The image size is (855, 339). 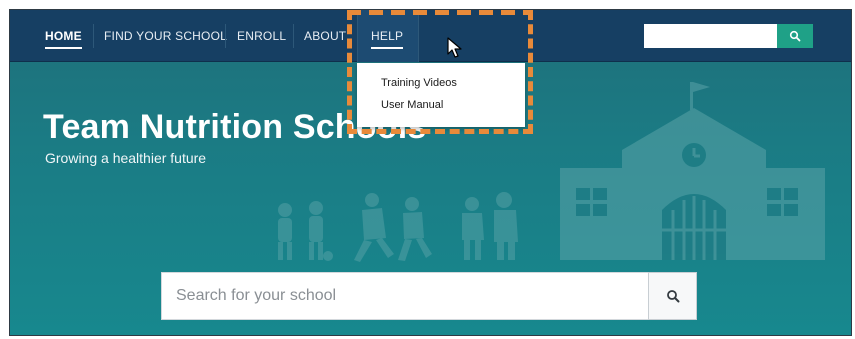 I want to click on school-search-button, so click(x=672, y=296).